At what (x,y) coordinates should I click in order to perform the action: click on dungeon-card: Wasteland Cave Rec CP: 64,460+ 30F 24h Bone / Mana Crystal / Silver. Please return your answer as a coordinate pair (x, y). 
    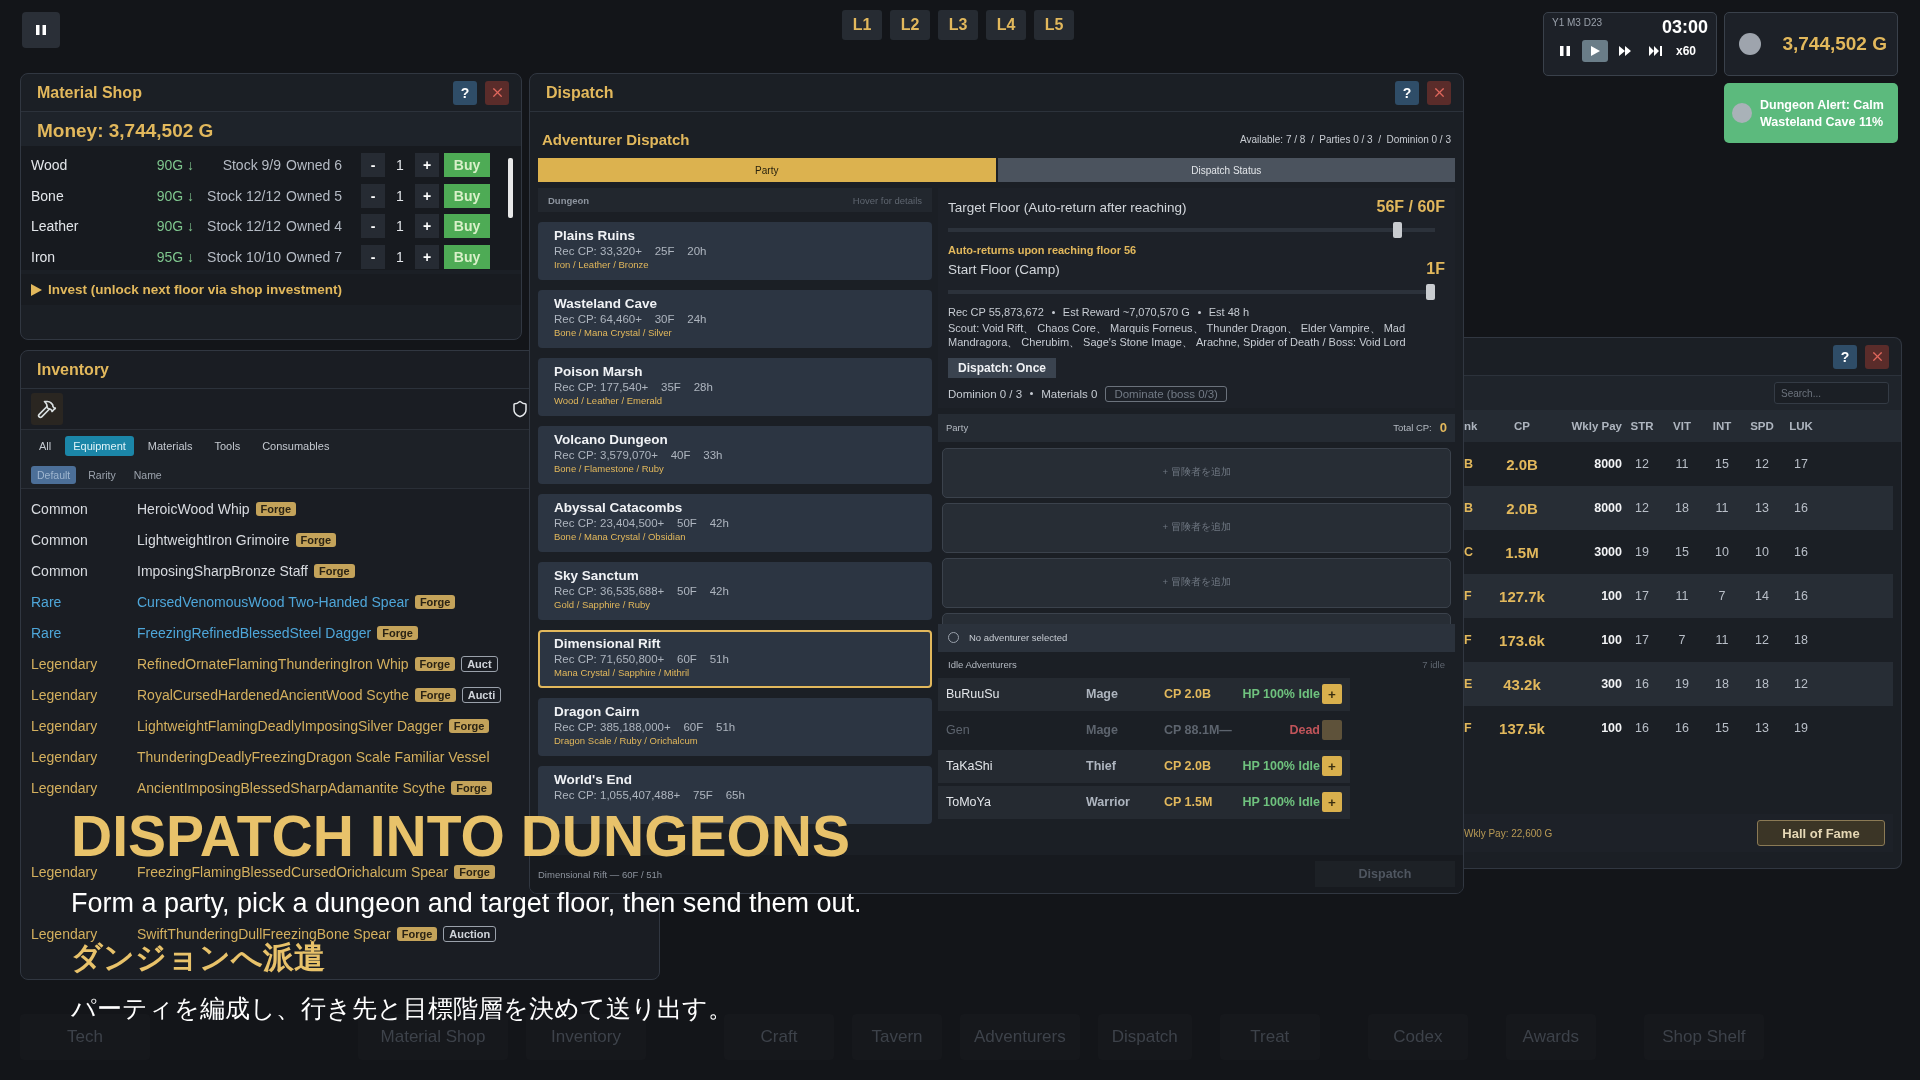
    Looking at the image, I should click on (735, 319).